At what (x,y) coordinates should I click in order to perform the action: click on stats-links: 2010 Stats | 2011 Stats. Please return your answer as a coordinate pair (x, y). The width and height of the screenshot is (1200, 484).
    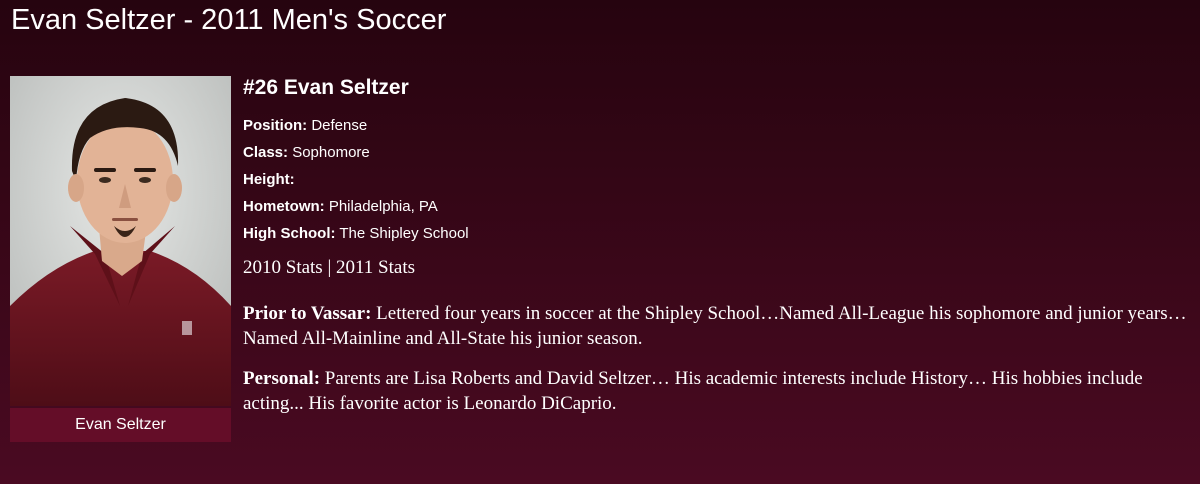
    Looking at the image, I should click on (718, 268).